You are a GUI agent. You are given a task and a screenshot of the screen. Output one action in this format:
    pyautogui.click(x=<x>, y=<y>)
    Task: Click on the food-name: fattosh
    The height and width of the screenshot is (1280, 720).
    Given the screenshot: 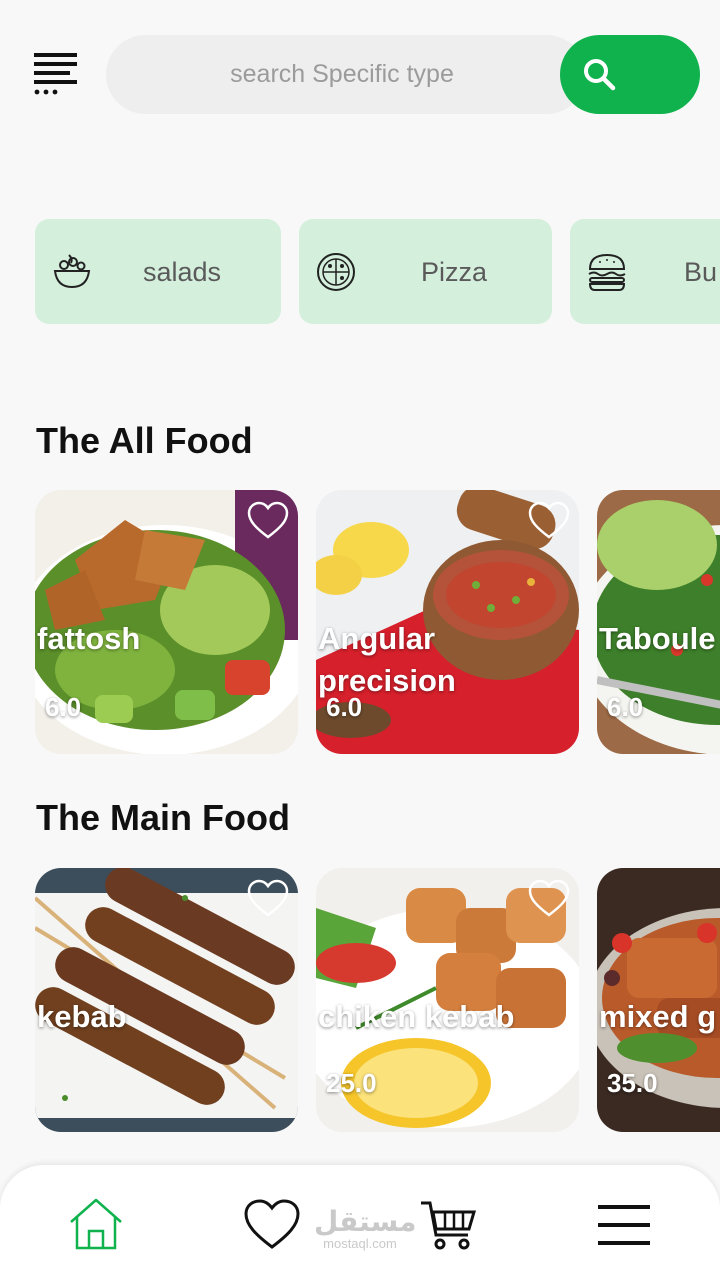 What is the action you would take?
    pyautogui.click(x=89, y=638)
    